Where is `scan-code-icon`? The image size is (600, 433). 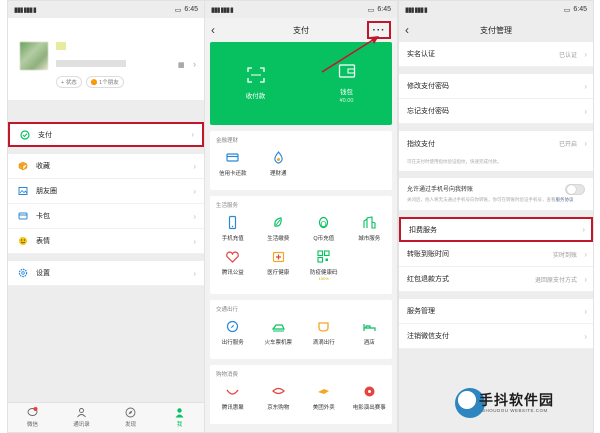 scan-code-icon is located at coordinates (255, 75).